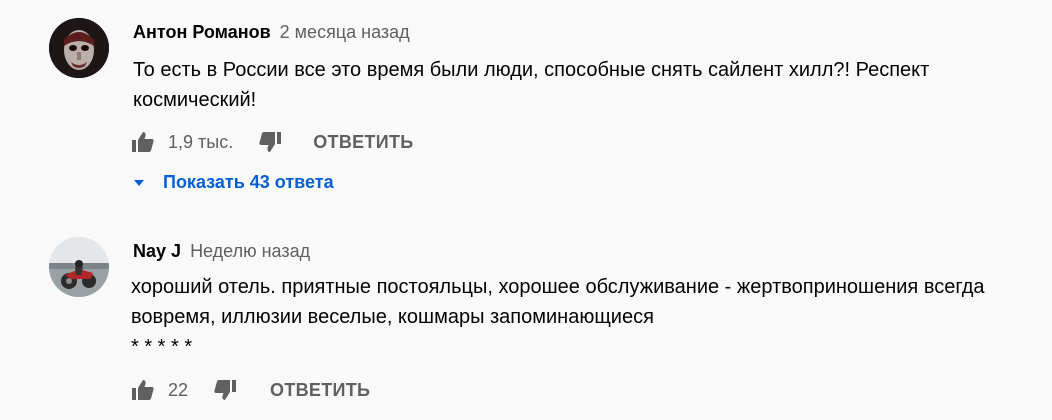 Image resolution: width=1052 pixels, height=420 pixels. What do you see at coordinates (201, 141) in the screenshot?
I see `like-count: 1,9 тыс.` at bounding box center [201, 141].